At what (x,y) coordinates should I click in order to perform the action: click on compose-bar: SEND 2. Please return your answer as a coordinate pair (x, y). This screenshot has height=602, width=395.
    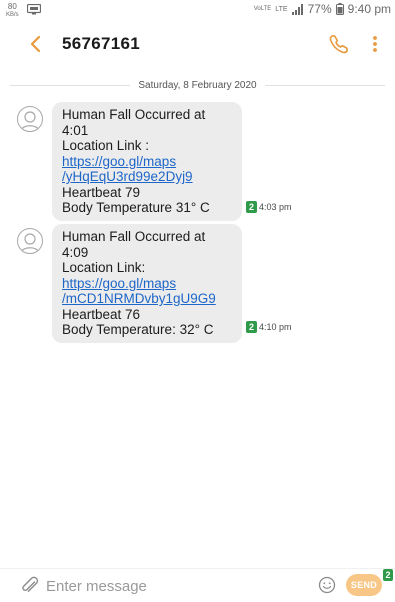
    Looking at the image, I should click on (197, 585).